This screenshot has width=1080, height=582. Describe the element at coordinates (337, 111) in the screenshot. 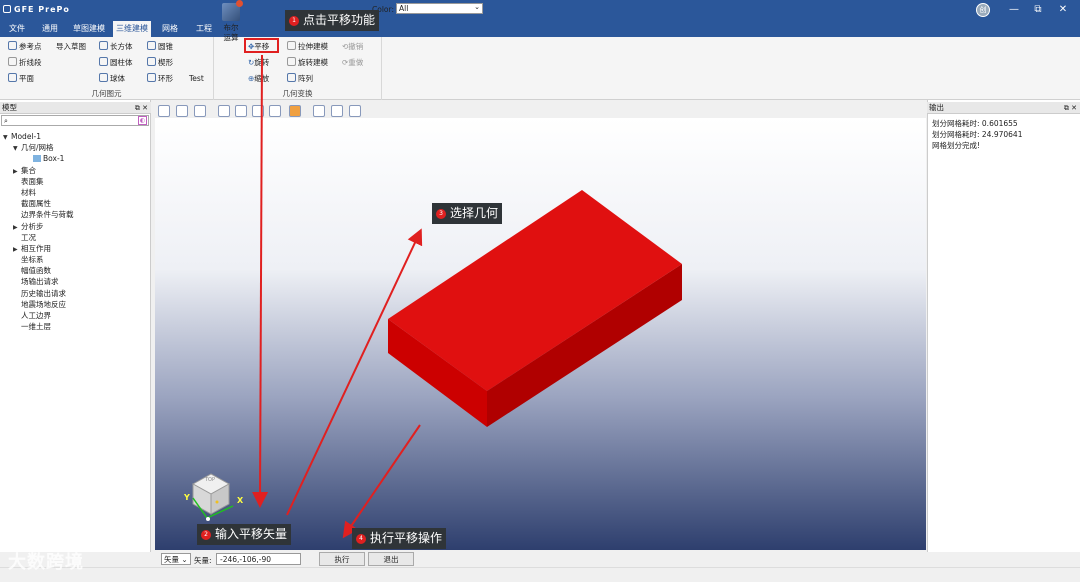

I see `wireframe-icon` at that location.